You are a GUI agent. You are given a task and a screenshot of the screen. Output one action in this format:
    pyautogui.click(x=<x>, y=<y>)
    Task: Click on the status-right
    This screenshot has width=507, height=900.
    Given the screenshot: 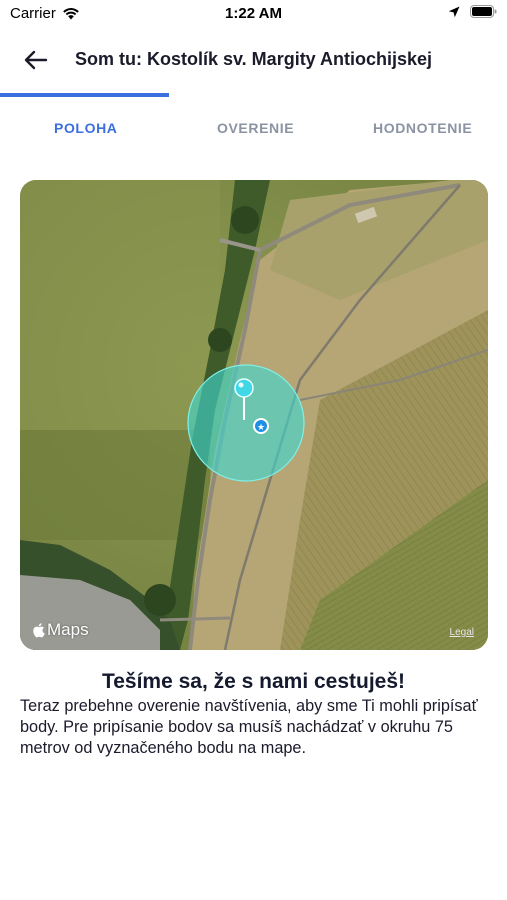 What is the action you would take?
    pyautogui.click(x=472, y=11)
    